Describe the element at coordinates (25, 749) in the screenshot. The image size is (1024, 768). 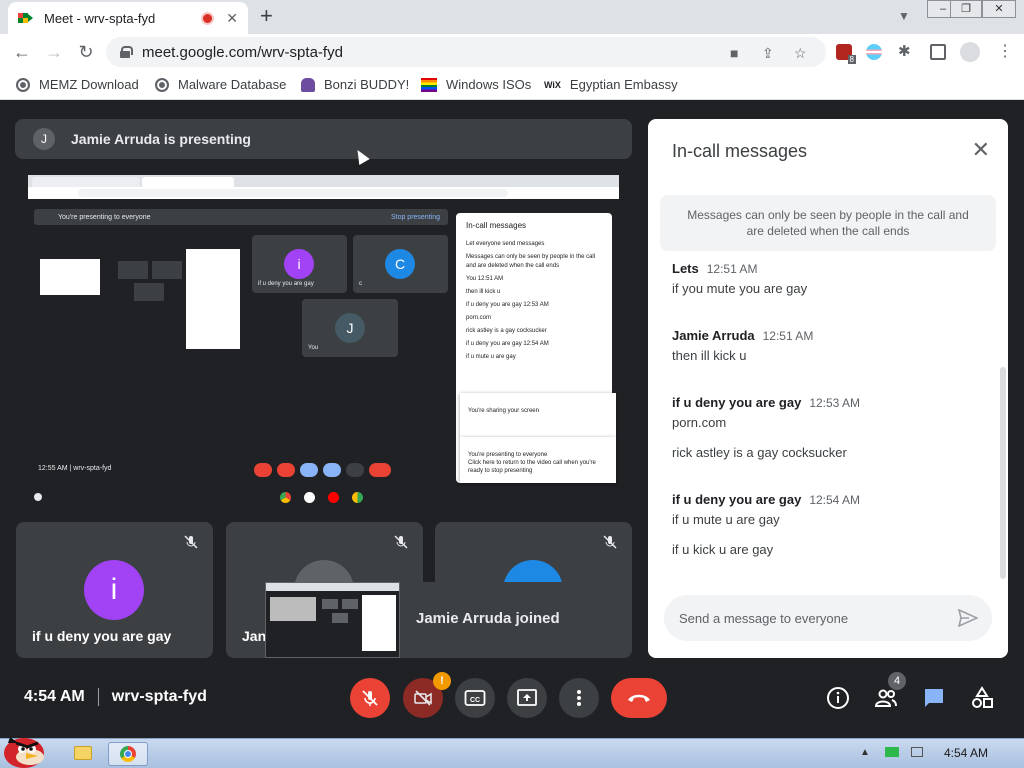
I see `start-button-angry-bird-icon` at that location.